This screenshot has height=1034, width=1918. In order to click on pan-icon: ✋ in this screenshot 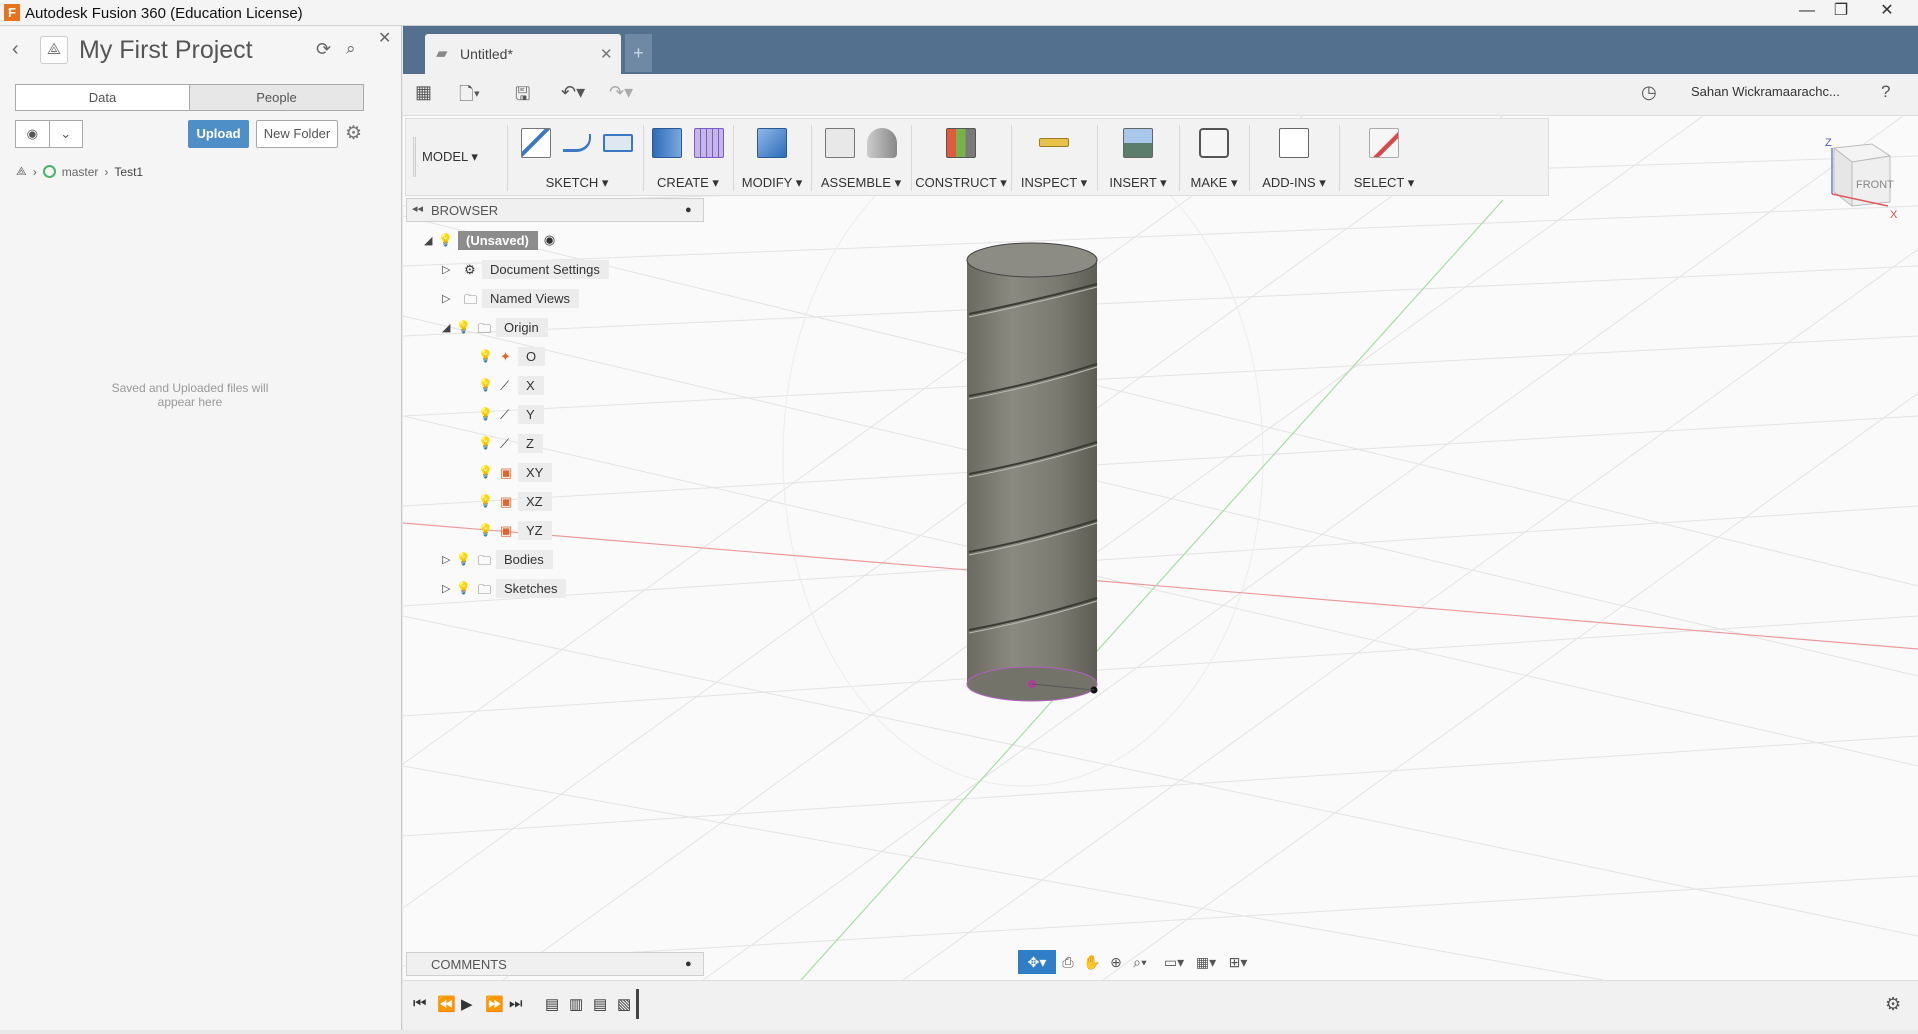, I will do `click(1092, 962)`.